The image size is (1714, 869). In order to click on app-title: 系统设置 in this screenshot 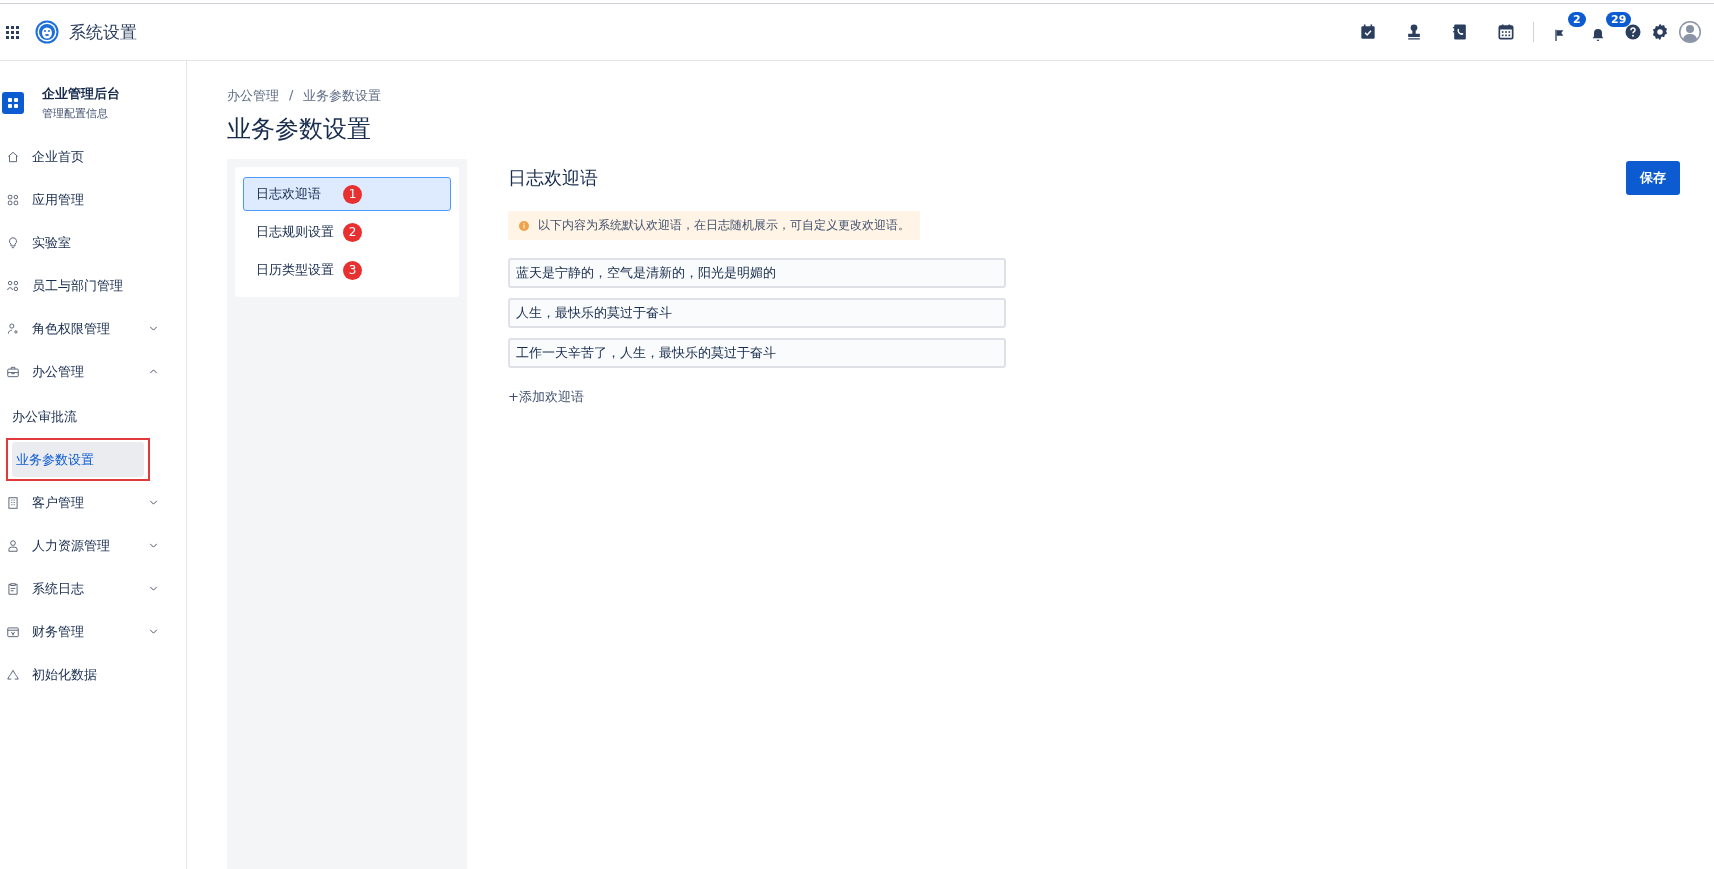, I will do `click(103, 32)`.